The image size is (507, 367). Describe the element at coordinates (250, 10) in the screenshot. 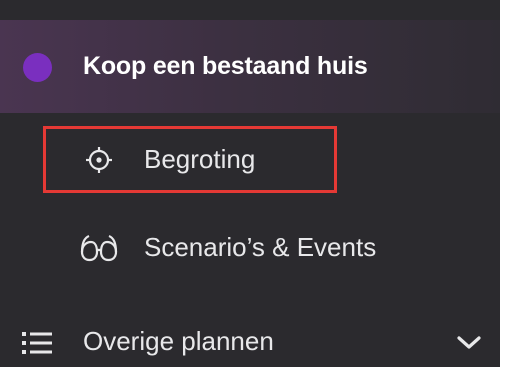

I see `sidebar-top-strip` at that location.